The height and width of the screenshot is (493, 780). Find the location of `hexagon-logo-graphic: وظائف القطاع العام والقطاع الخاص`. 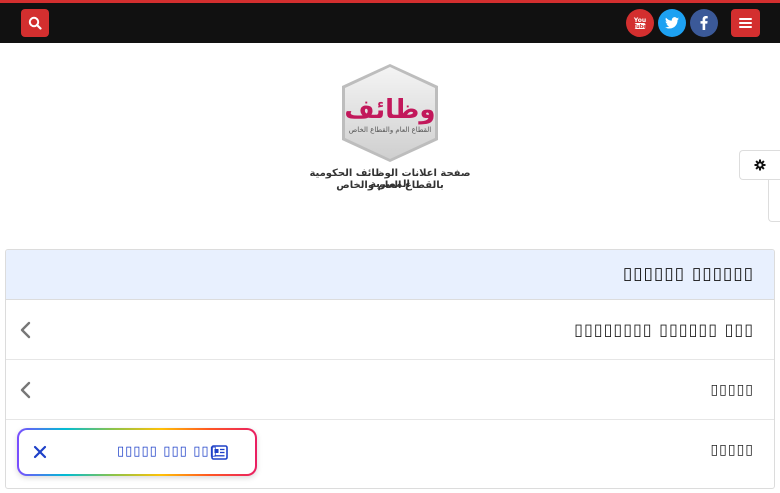

hexagon-logo-graphic: وظائف القطاع العام والقطاع الخاص is located at coordinates (390, 113).